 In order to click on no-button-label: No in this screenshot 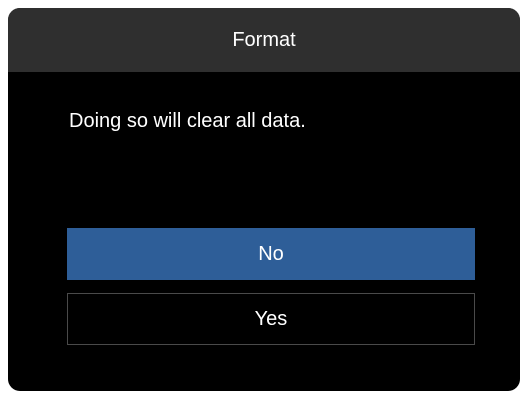, I will do `click(271, 253)`.